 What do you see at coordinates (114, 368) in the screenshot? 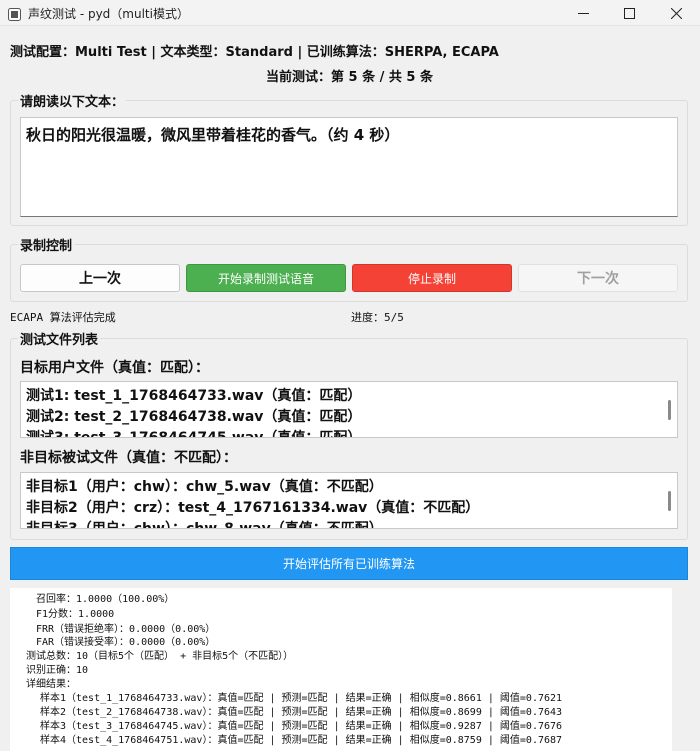
I see `target-files-label: 目标用户文件（真值：匹配）：` at bounding box center [114, 368].